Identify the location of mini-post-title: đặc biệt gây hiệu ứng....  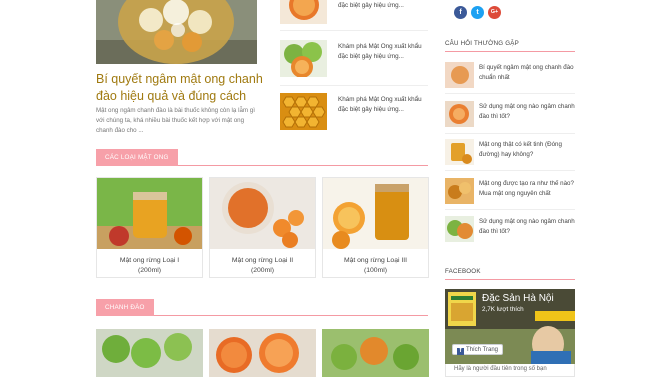
(384, 6).